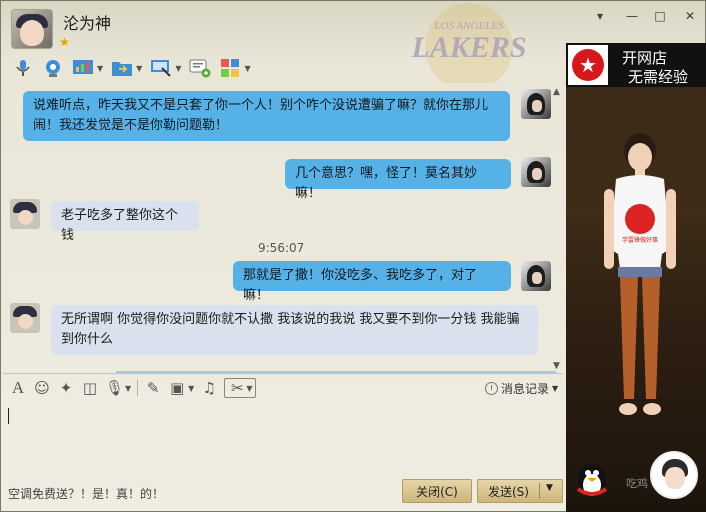 The image size is (706, 512). Describe the element at coordinates (660, 16) in the screenshot. I see `maximize-button: □` at that location.